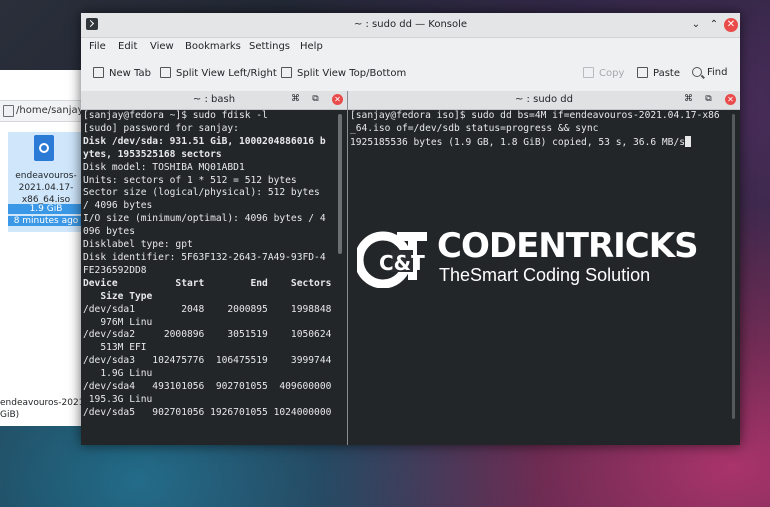 Image resolution: width=770 pixels, height=507 pixels. Describe the element at coordinates (115, 270) in the screenshot. I see `terminal-line: FE236592DD8` at that location.